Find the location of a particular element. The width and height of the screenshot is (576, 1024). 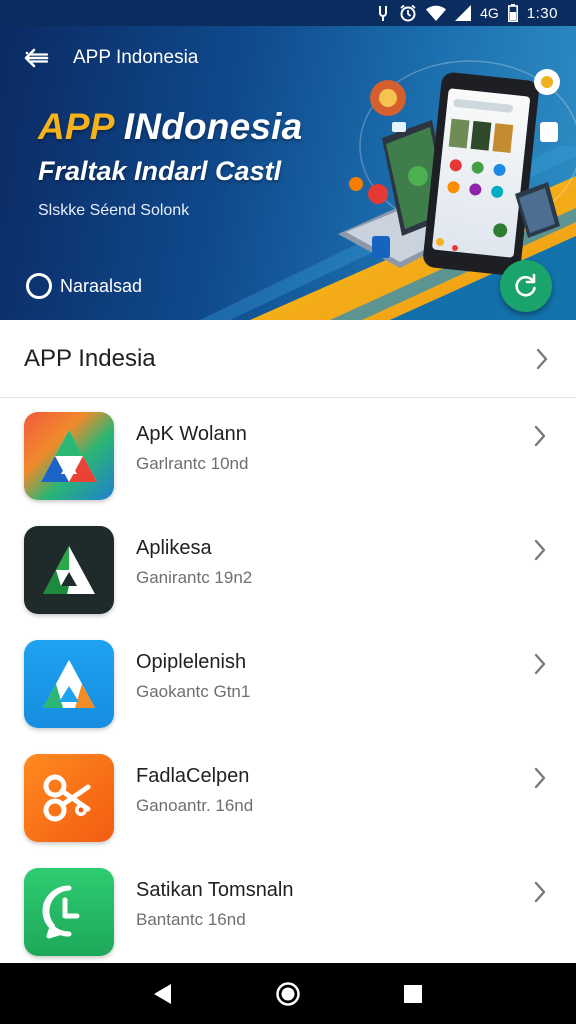

app-bar: APP Indonesia is located at coordinates (288, 58).